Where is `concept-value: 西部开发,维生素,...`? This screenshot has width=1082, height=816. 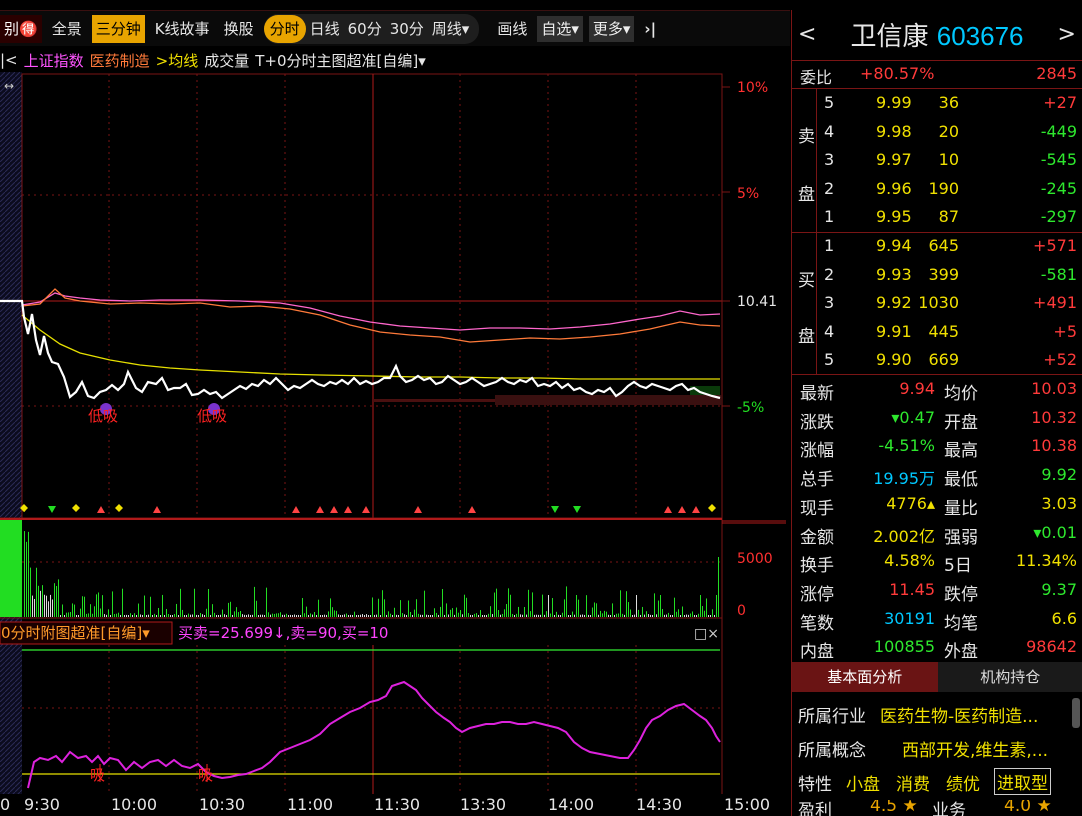
concept-value: 西部开发,维生素,... is located at coordinates (975, 748).